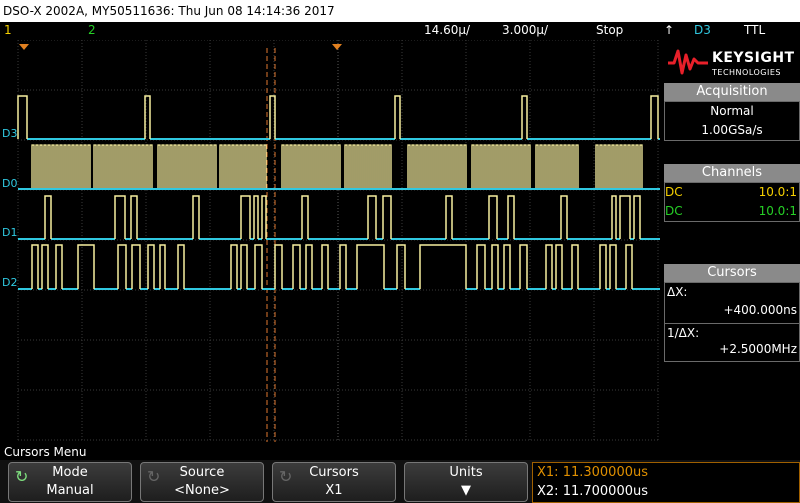 The image size is (800, 503). What do you see at coordinates (688, 62) in the screenshot?
I see `keysight-wave-icon` at bounding box center [688, 62].